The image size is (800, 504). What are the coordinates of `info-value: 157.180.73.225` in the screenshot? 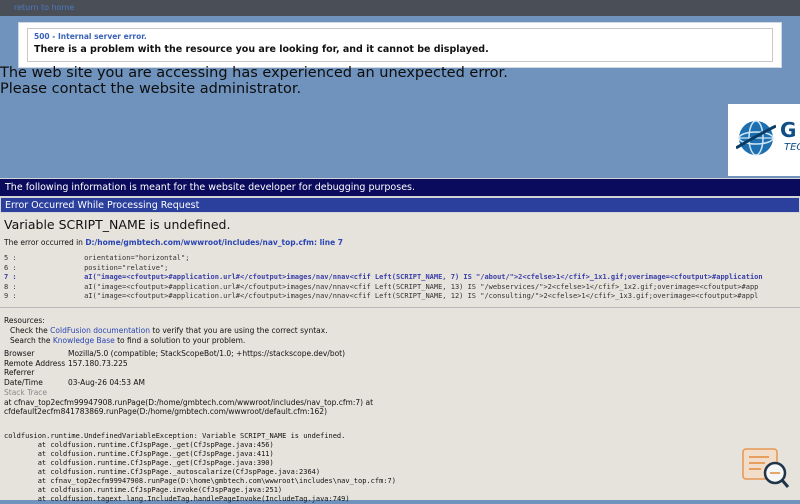 It's located at (98, 363).